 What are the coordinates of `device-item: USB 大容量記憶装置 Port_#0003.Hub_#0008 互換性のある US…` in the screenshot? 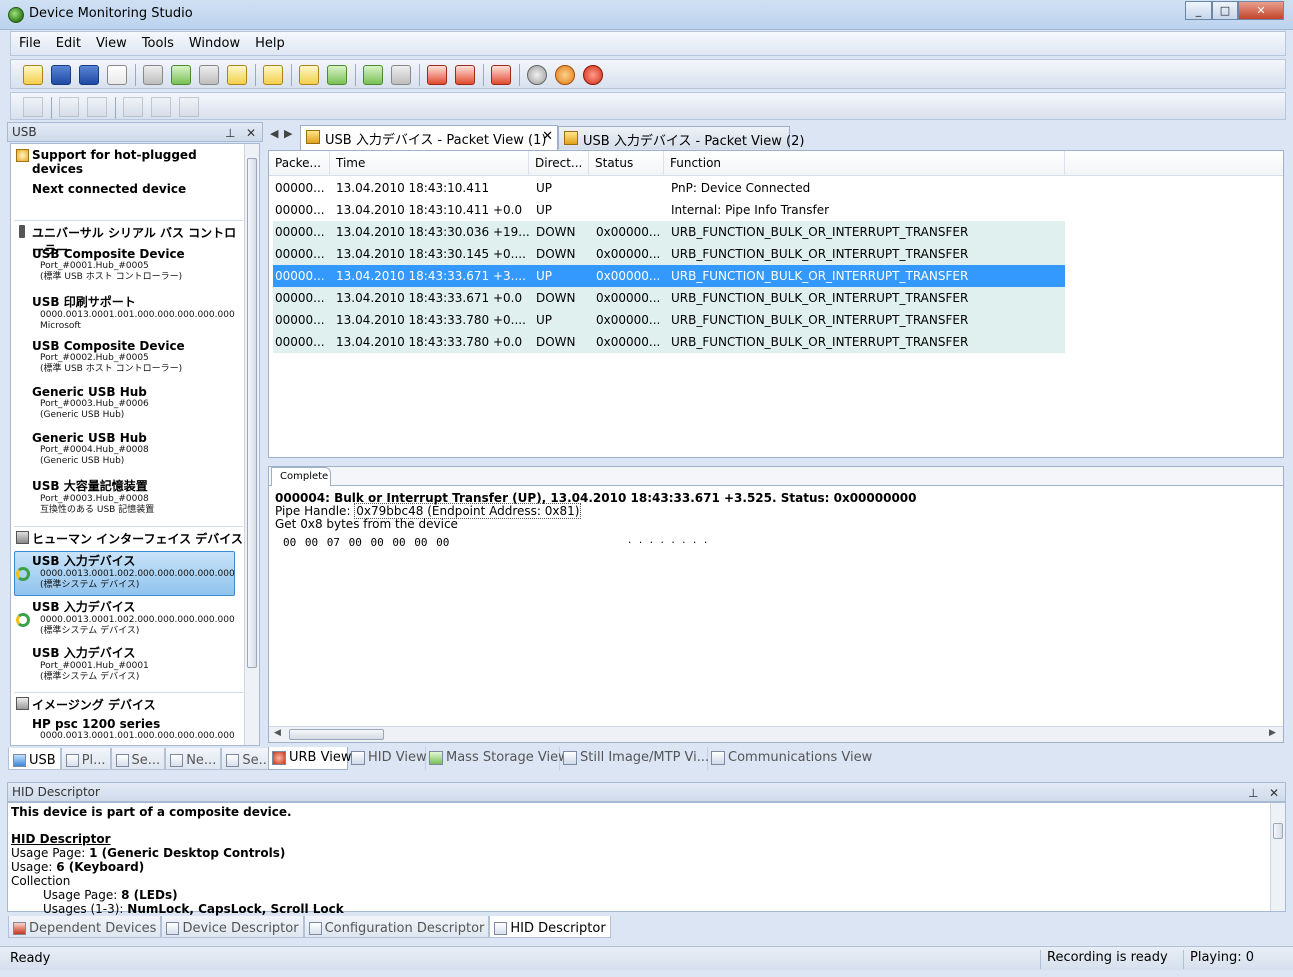 It's located at (93, 496).